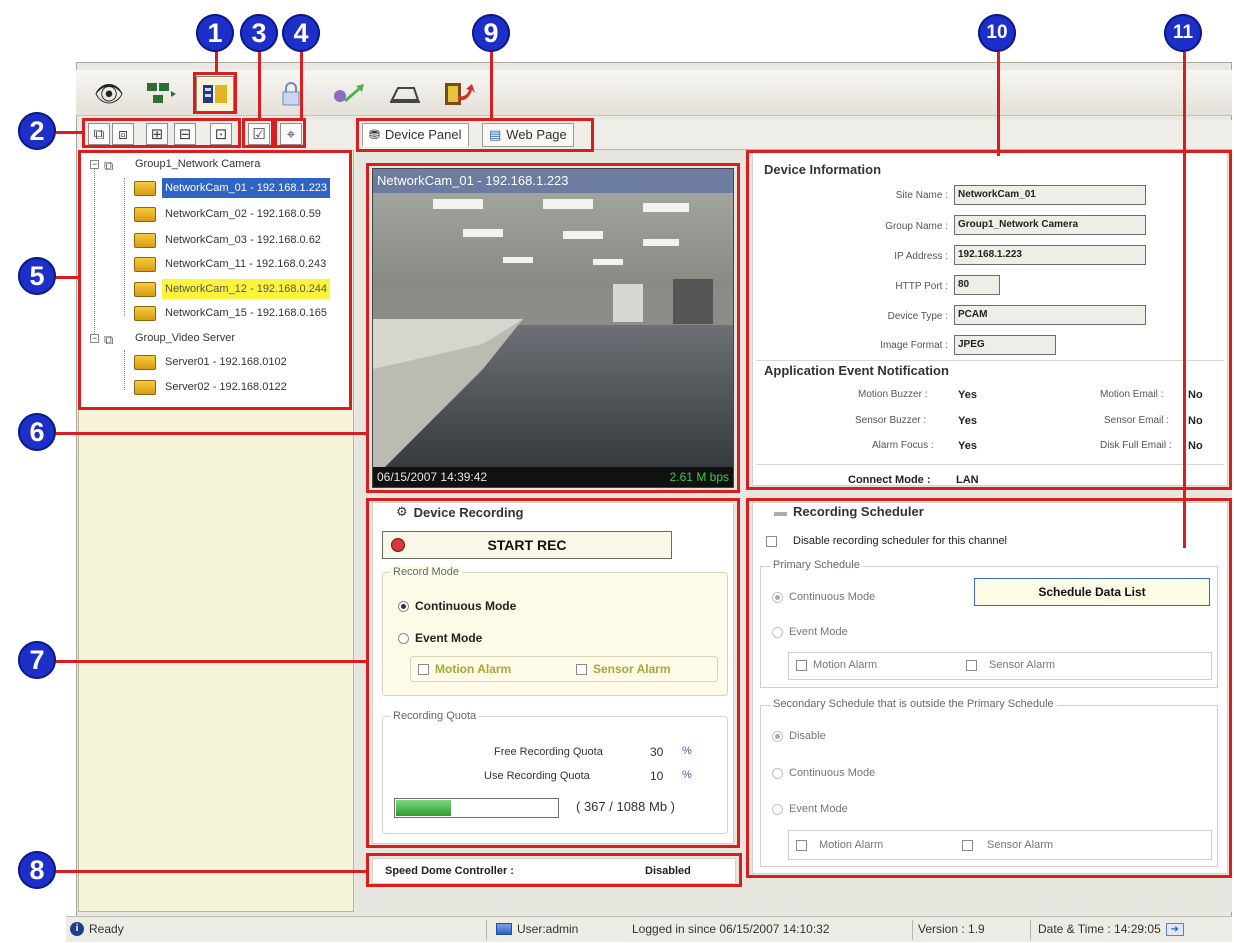 Image resolution: width=1234 pixels, height=943 pixels. I want to click on continuous-mode-radio: Continuous Mode, so click(457, 606).